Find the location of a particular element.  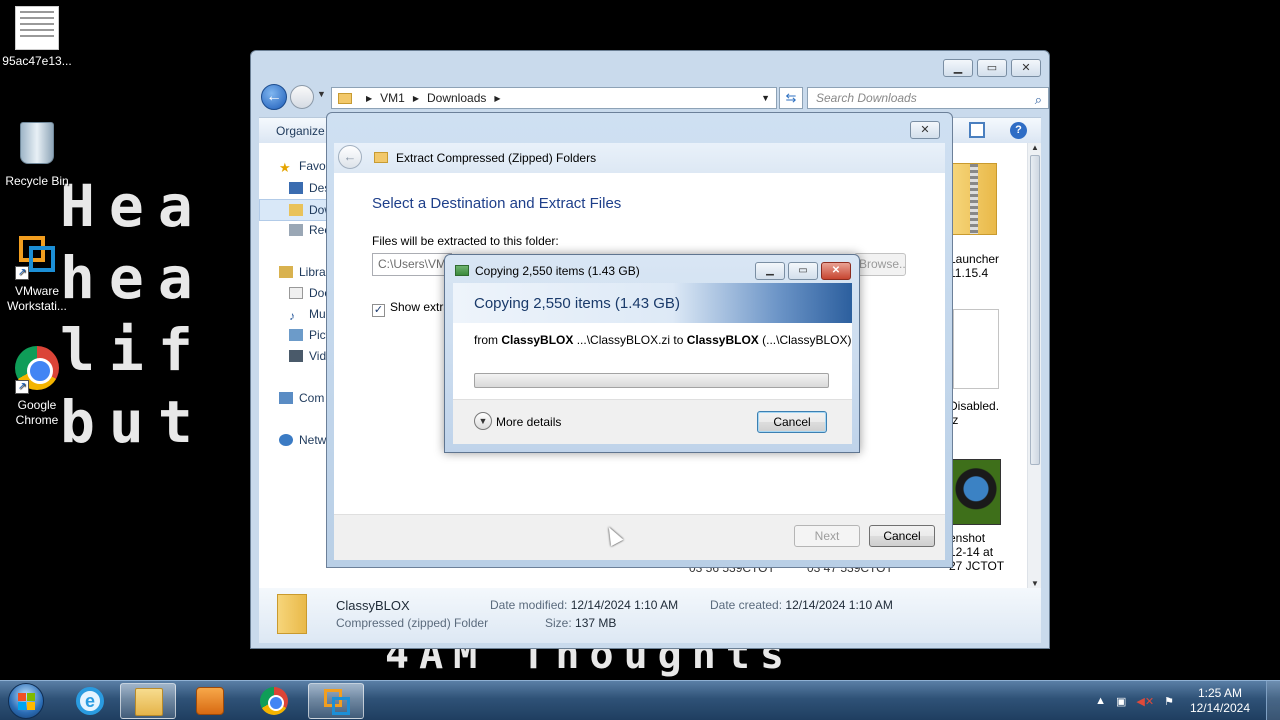

nav-item-network: Netw is located at coordinates (302, 440).